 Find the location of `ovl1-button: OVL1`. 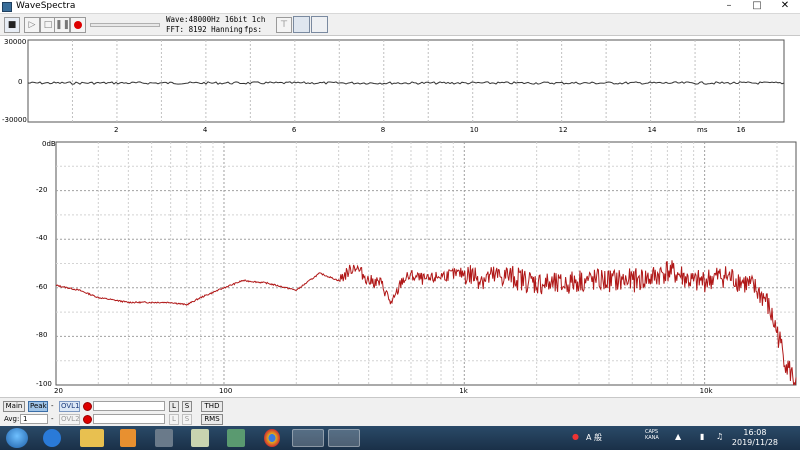

ovl1-button: OVL1 is located at coordinates (69, 406).